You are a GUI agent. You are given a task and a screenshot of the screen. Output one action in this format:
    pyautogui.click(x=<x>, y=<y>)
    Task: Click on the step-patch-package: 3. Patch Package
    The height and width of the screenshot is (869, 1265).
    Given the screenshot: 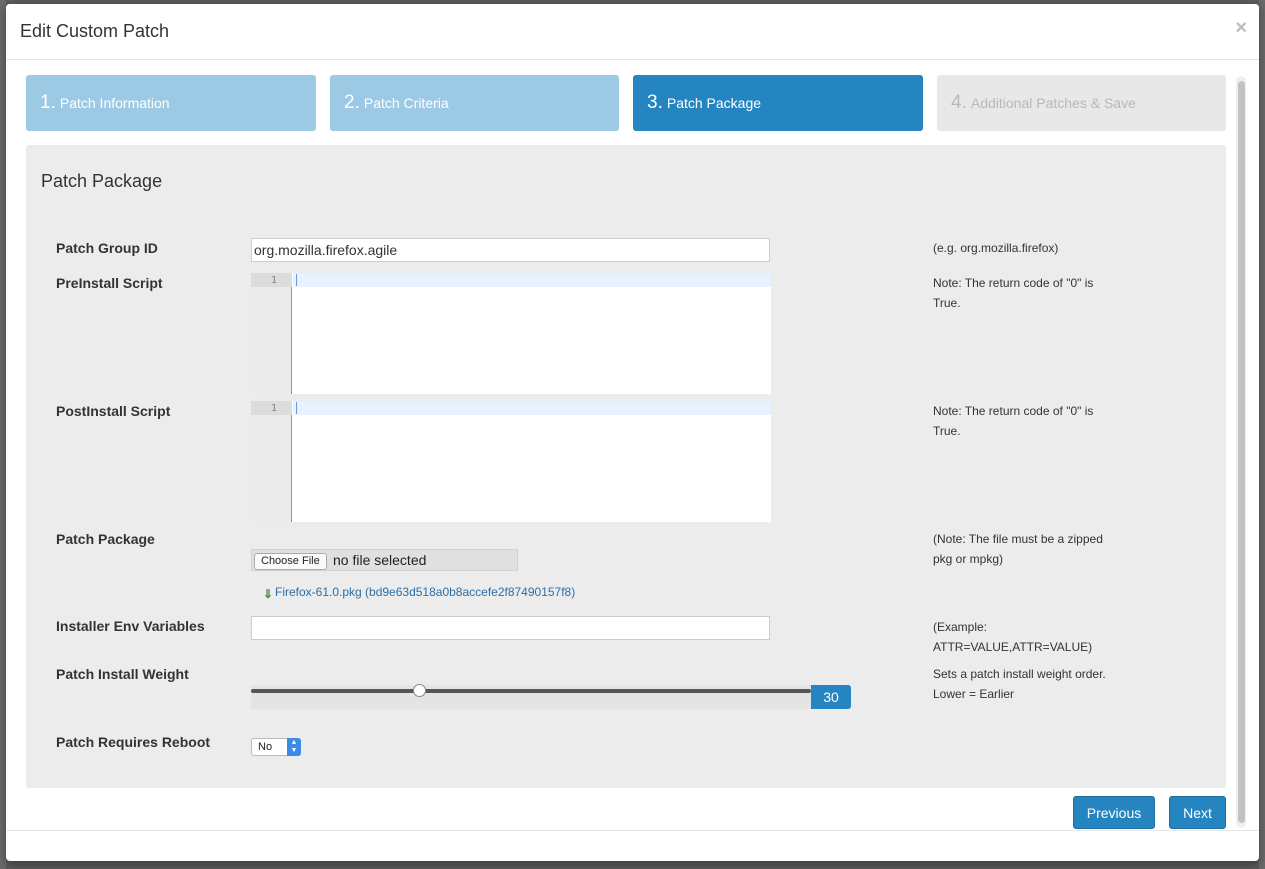 What is the action you would take?
    pyautogui.click(x=778, y=103)
    